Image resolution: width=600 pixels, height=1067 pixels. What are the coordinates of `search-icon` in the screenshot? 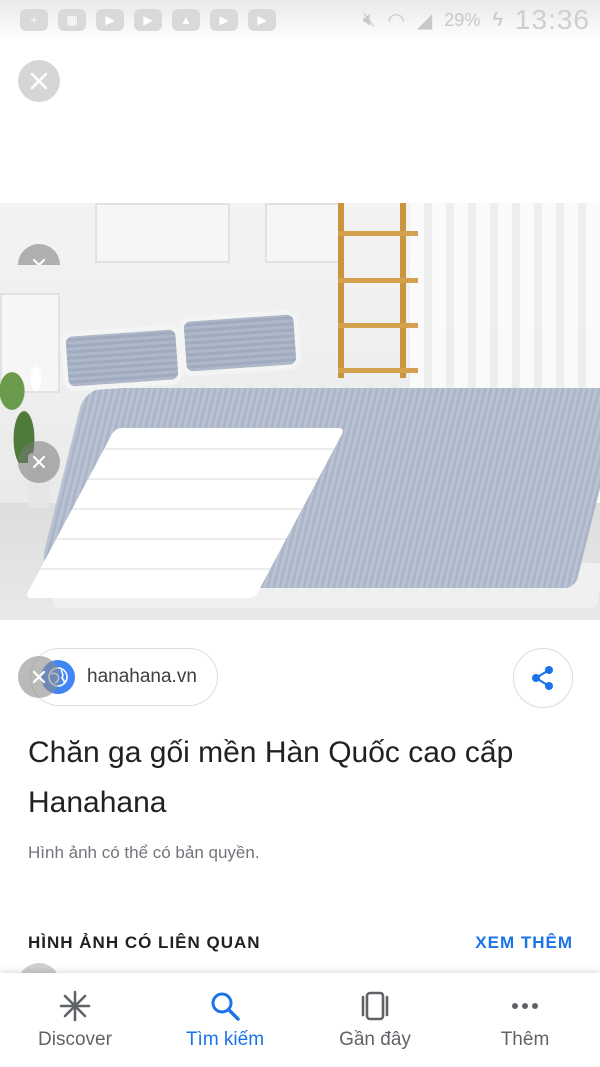 It's located at (225, 1006).